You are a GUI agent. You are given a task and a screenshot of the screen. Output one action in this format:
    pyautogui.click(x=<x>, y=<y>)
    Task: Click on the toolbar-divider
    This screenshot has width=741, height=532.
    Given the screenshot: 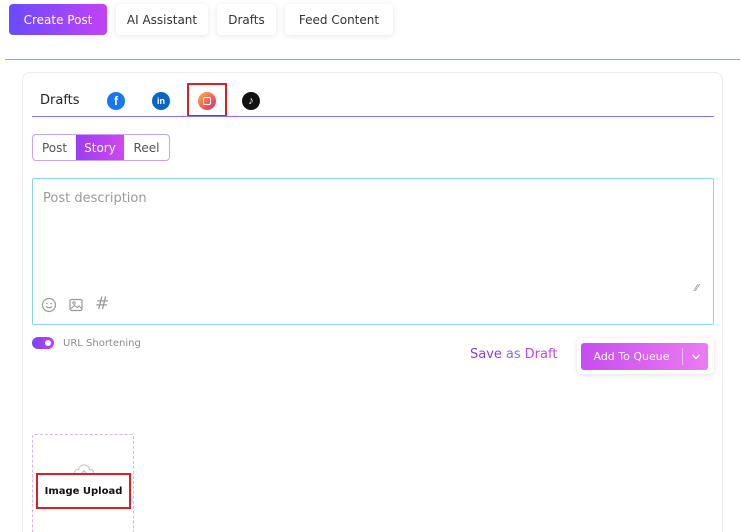 What is the action you would take?
    pyautogui.click(x=372, y=59)
    